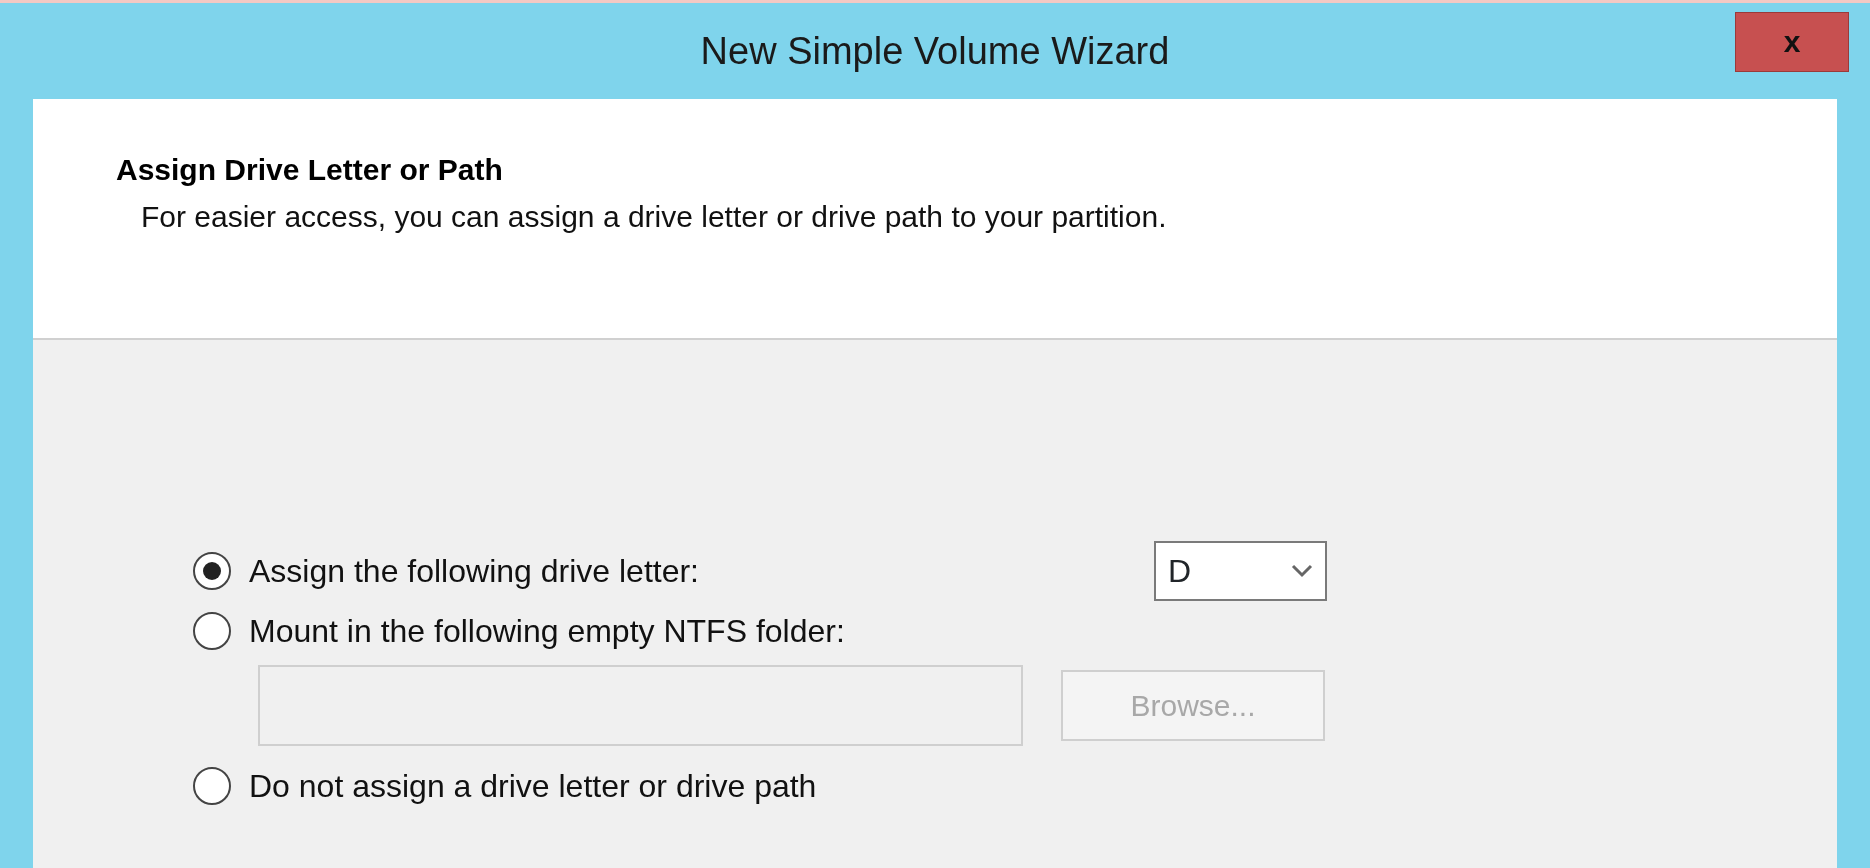  Describe the element at coordinates (474, 571) in the screenshot. I see `option-label: Assign the following drive letter:` at that location.